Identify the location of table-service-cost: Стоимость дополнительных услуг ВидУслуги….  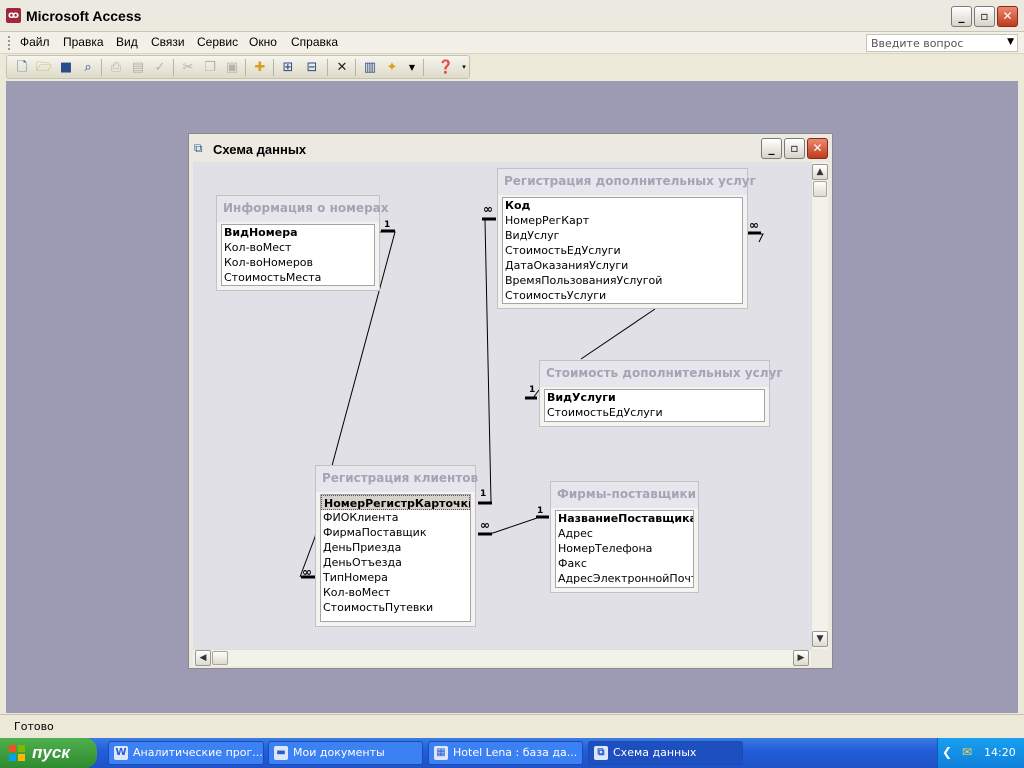
(661, 393).